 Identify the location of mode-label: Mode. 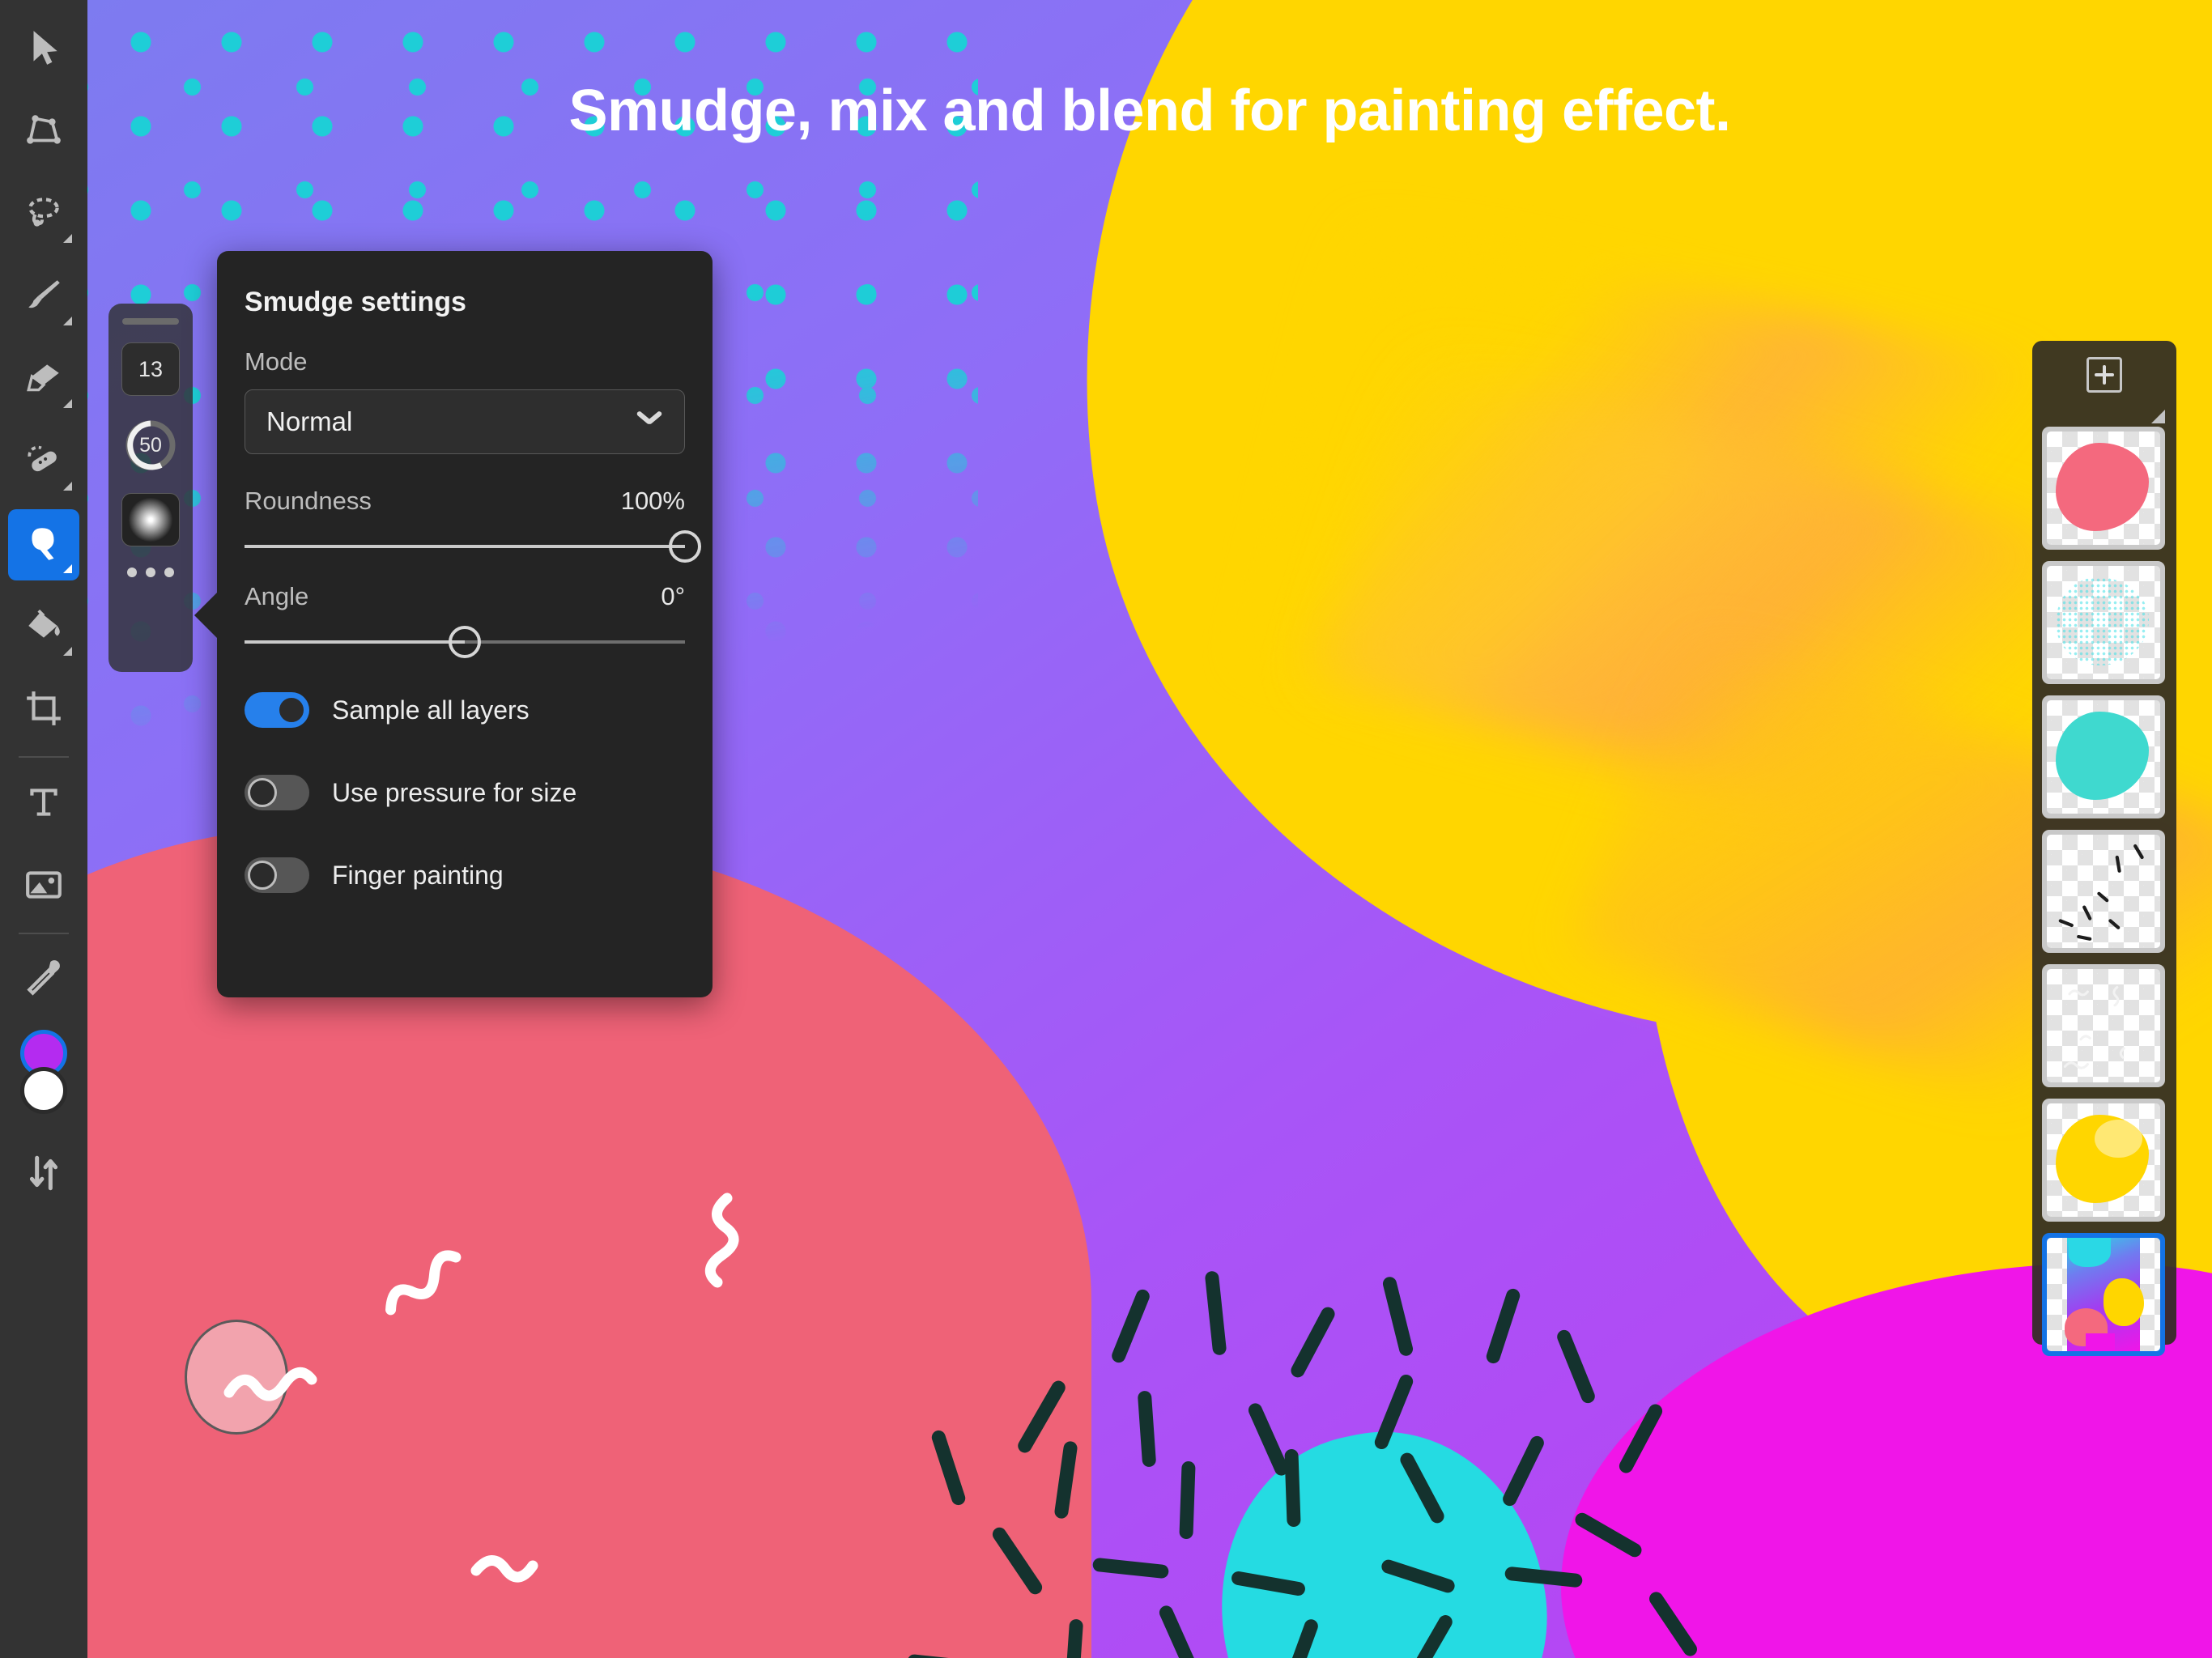
(276, 361).